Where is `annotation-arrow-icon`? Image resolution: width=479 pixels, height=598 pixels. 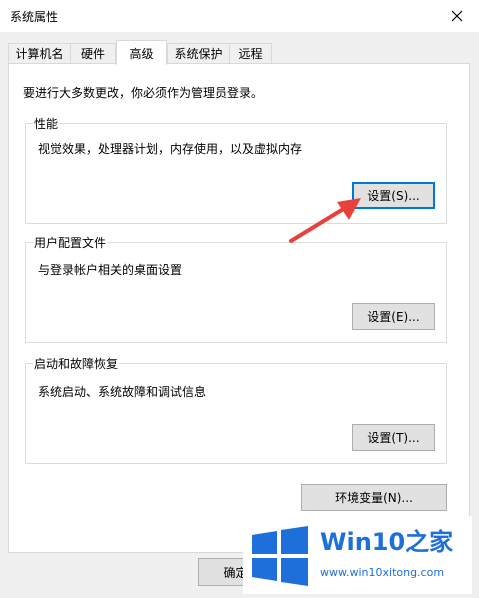 annotation-arrow-icon is located at coordinates (325, 220).